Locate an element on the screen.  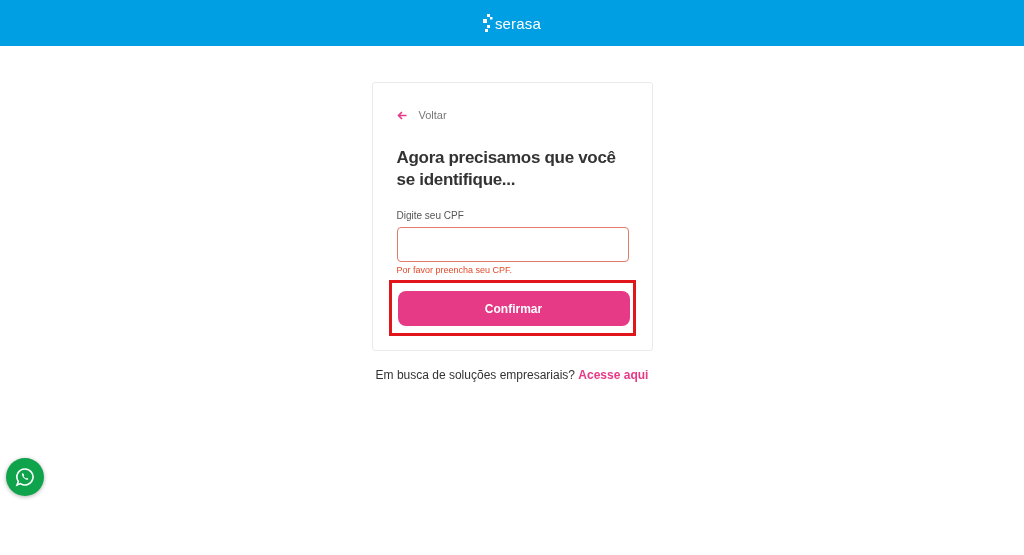
error-message: Por favor preencha seu CPF. is located at coordinates (455, 270).